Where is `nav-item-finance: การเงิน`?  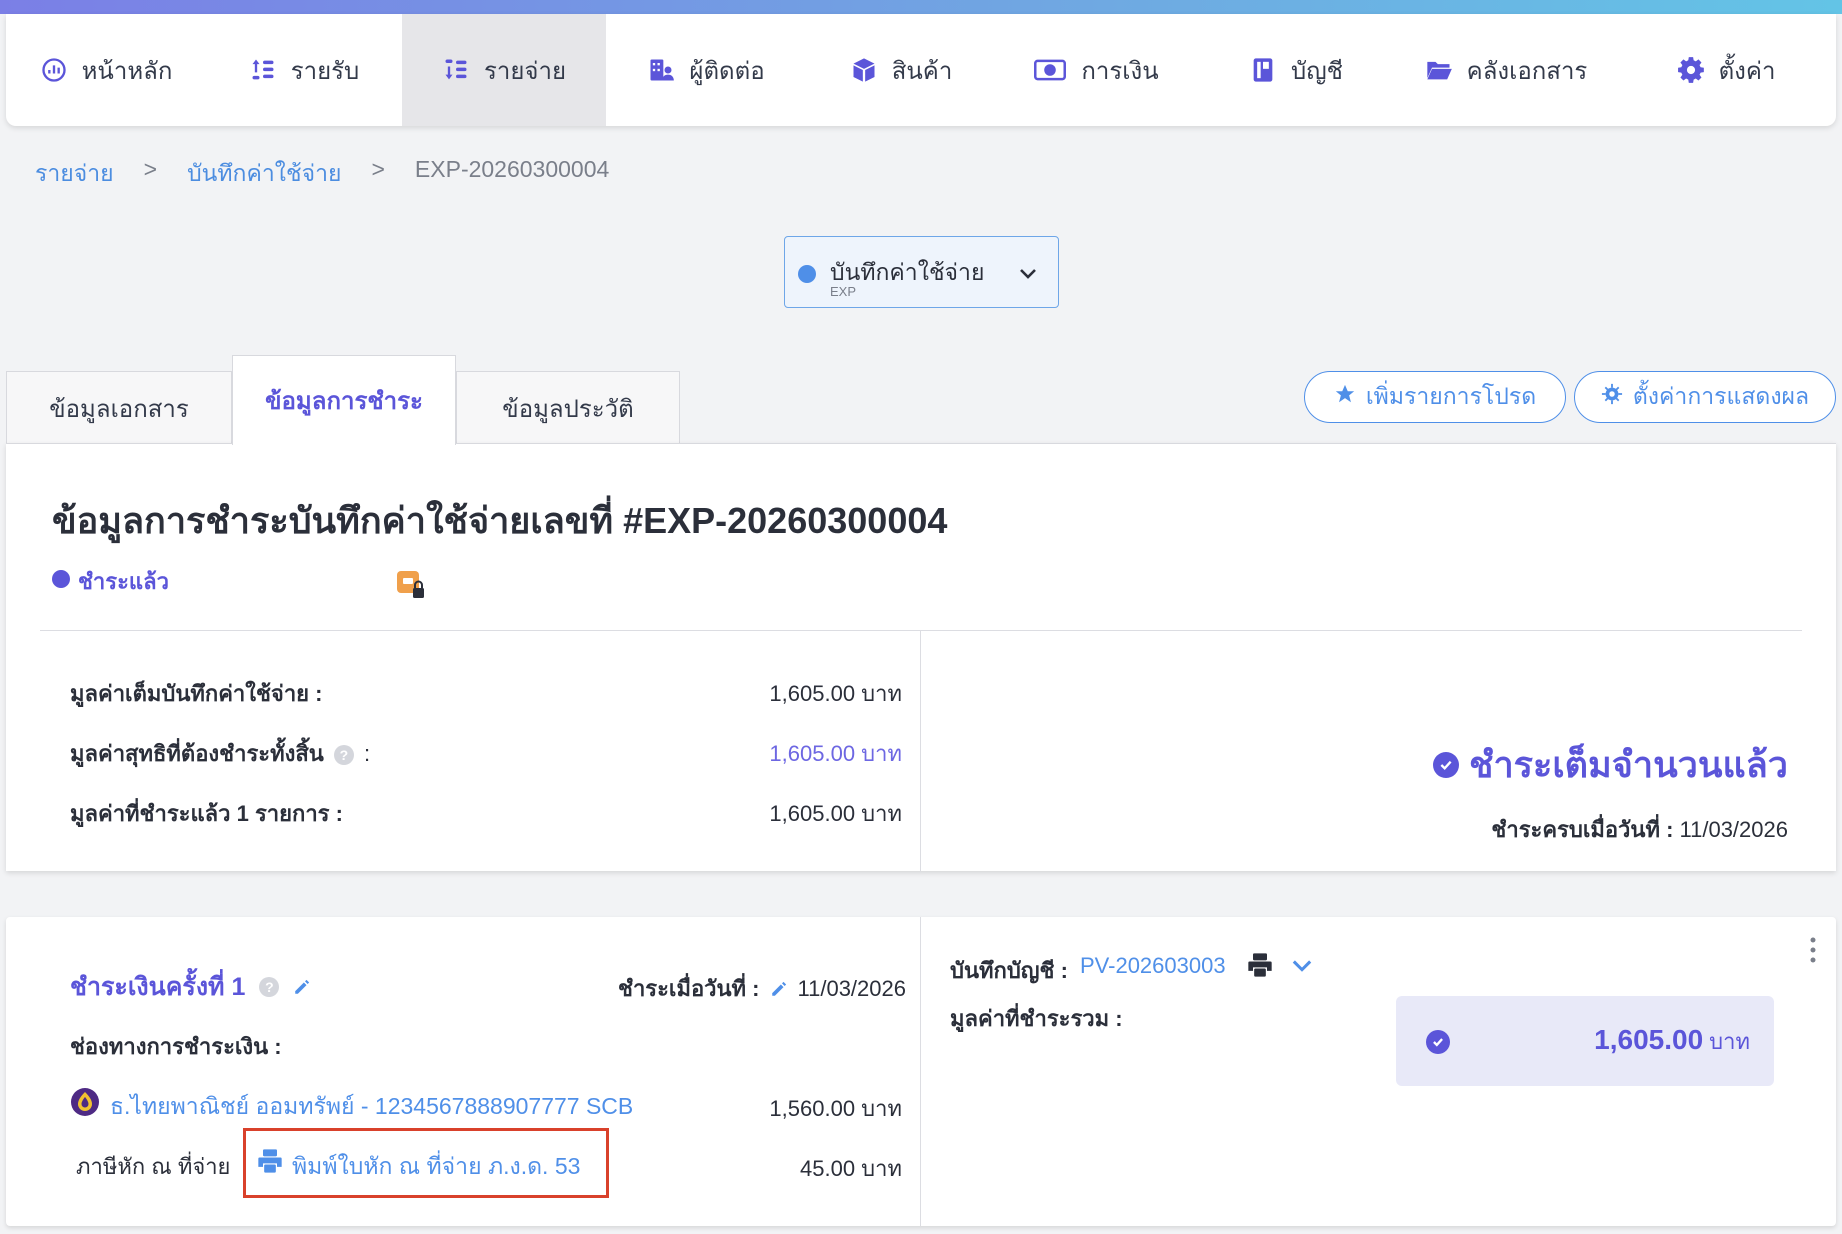
nav-item-finance: การเงิน is located at coordinates (1096, 70).